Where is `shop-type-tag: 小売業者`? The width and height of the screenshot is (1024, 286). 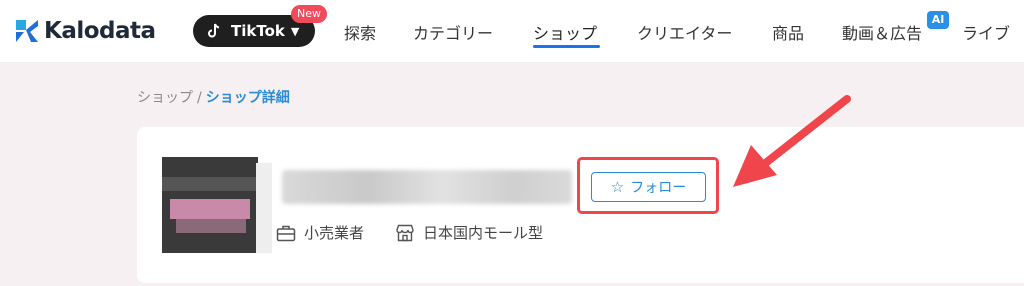
shop-type-tag: 小売業者 is located at coordinates (320, 232).